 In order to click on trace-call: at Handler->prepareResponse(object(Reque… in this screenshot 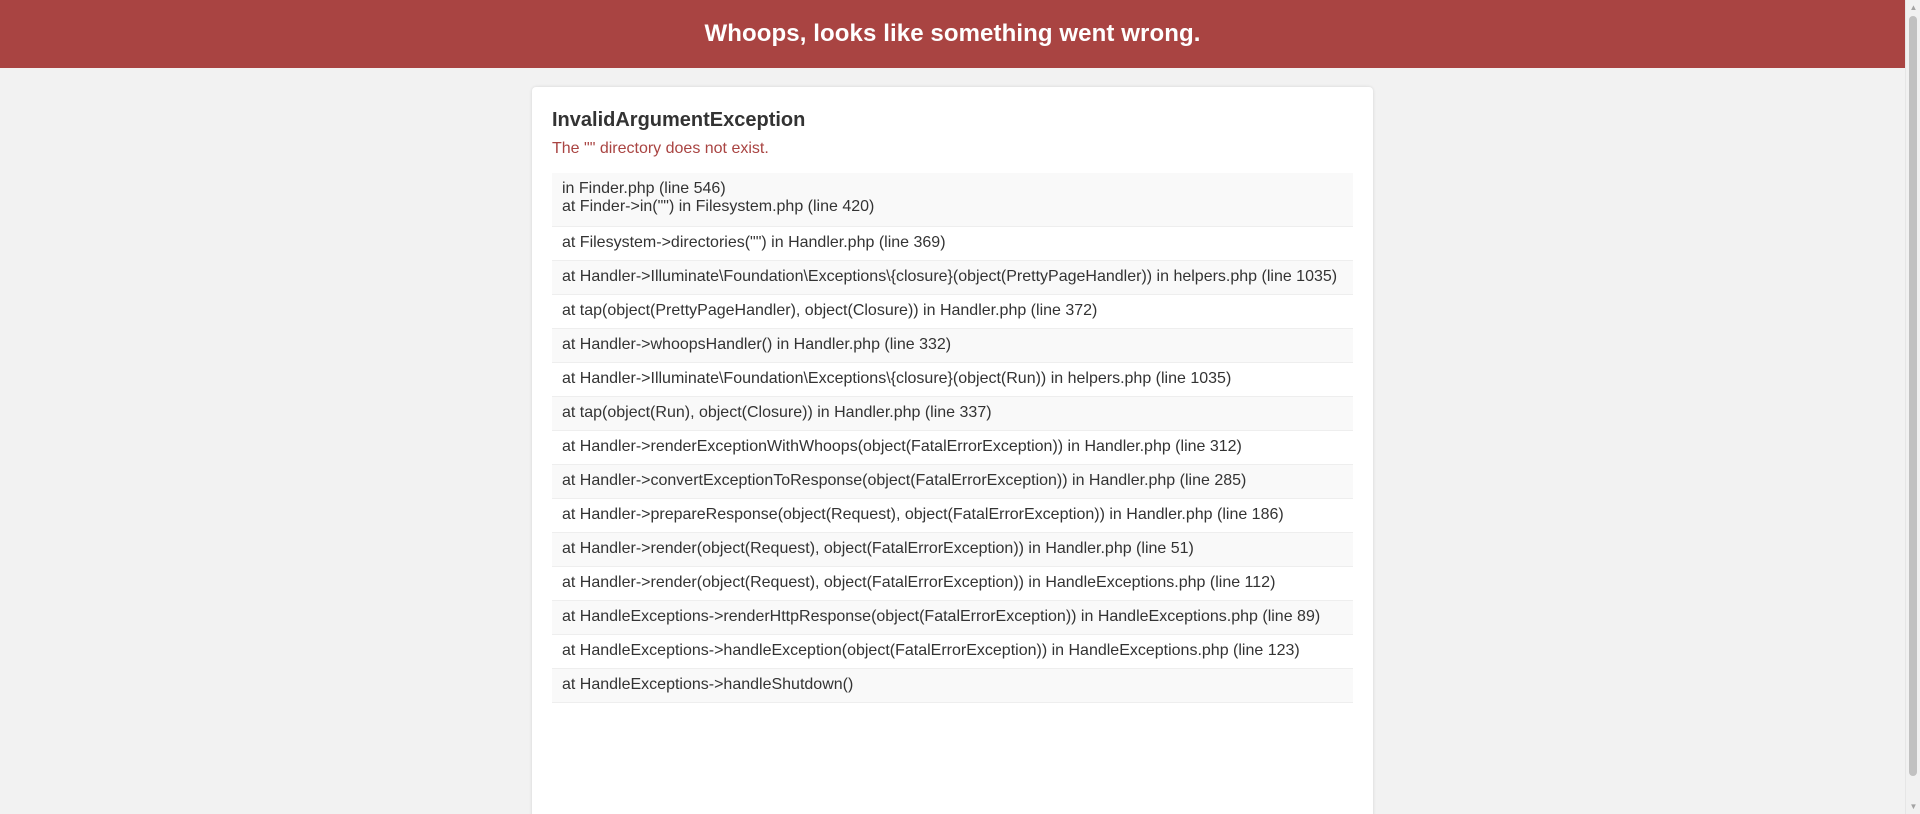, I will do `click(923, 514)`.